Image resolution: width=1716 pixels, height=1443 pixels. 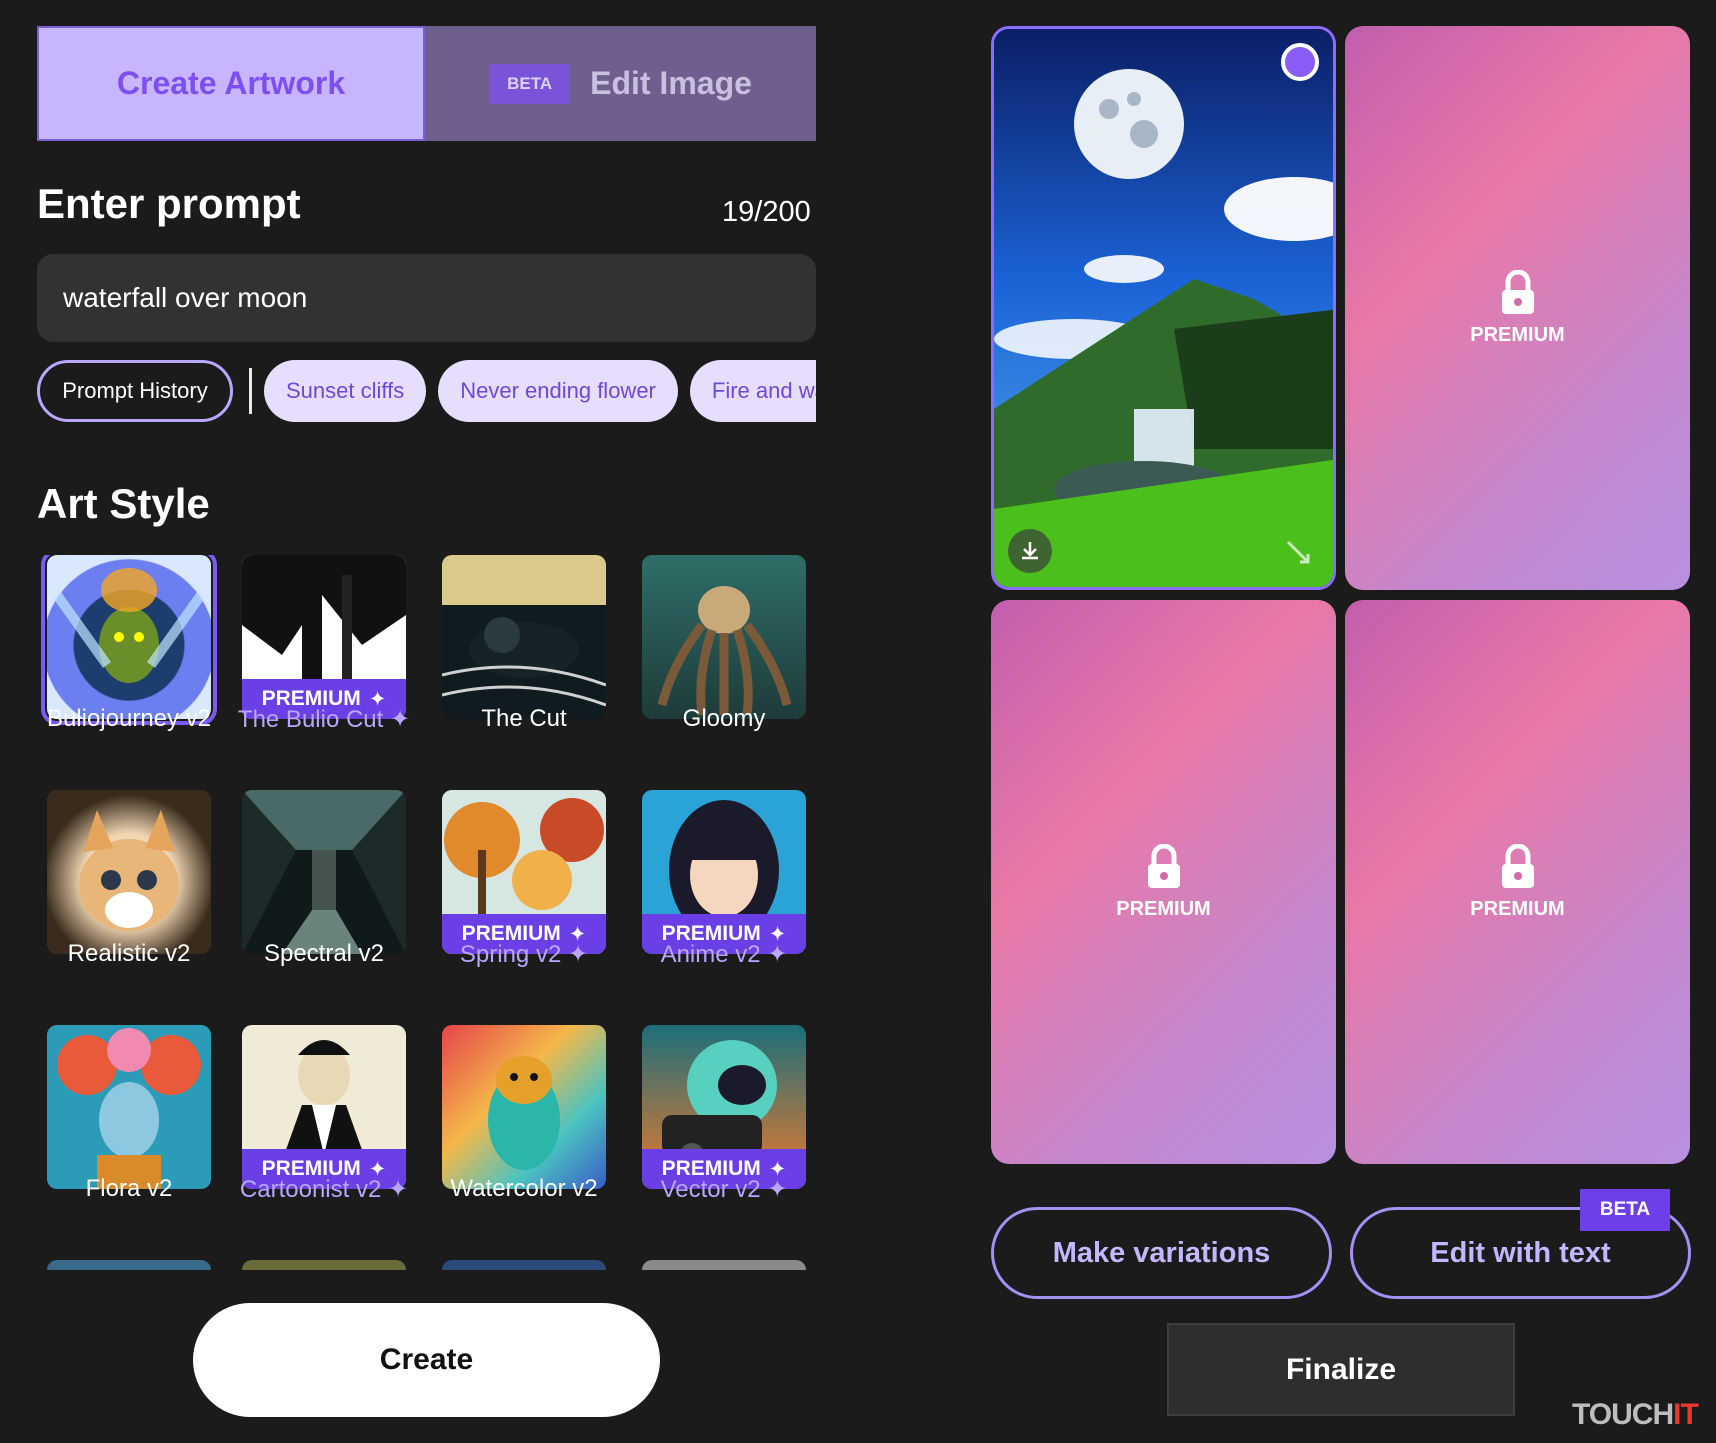 I want to click on select-radio, so click(x=1300, y=62).